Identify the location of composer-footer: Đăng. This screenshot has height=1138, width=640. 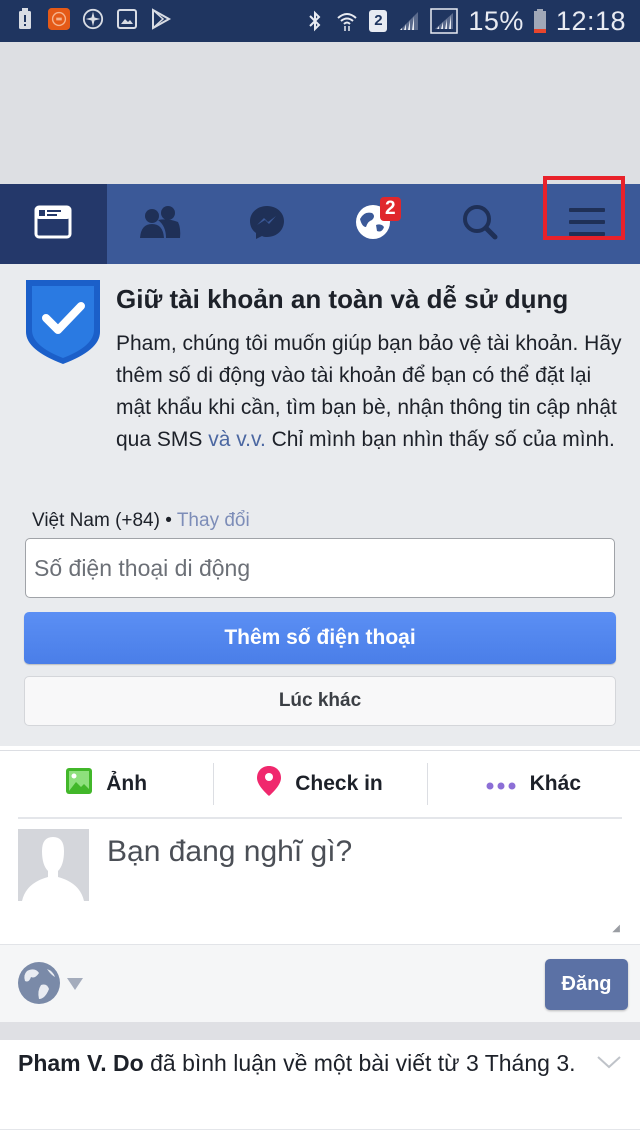
(320, 983).